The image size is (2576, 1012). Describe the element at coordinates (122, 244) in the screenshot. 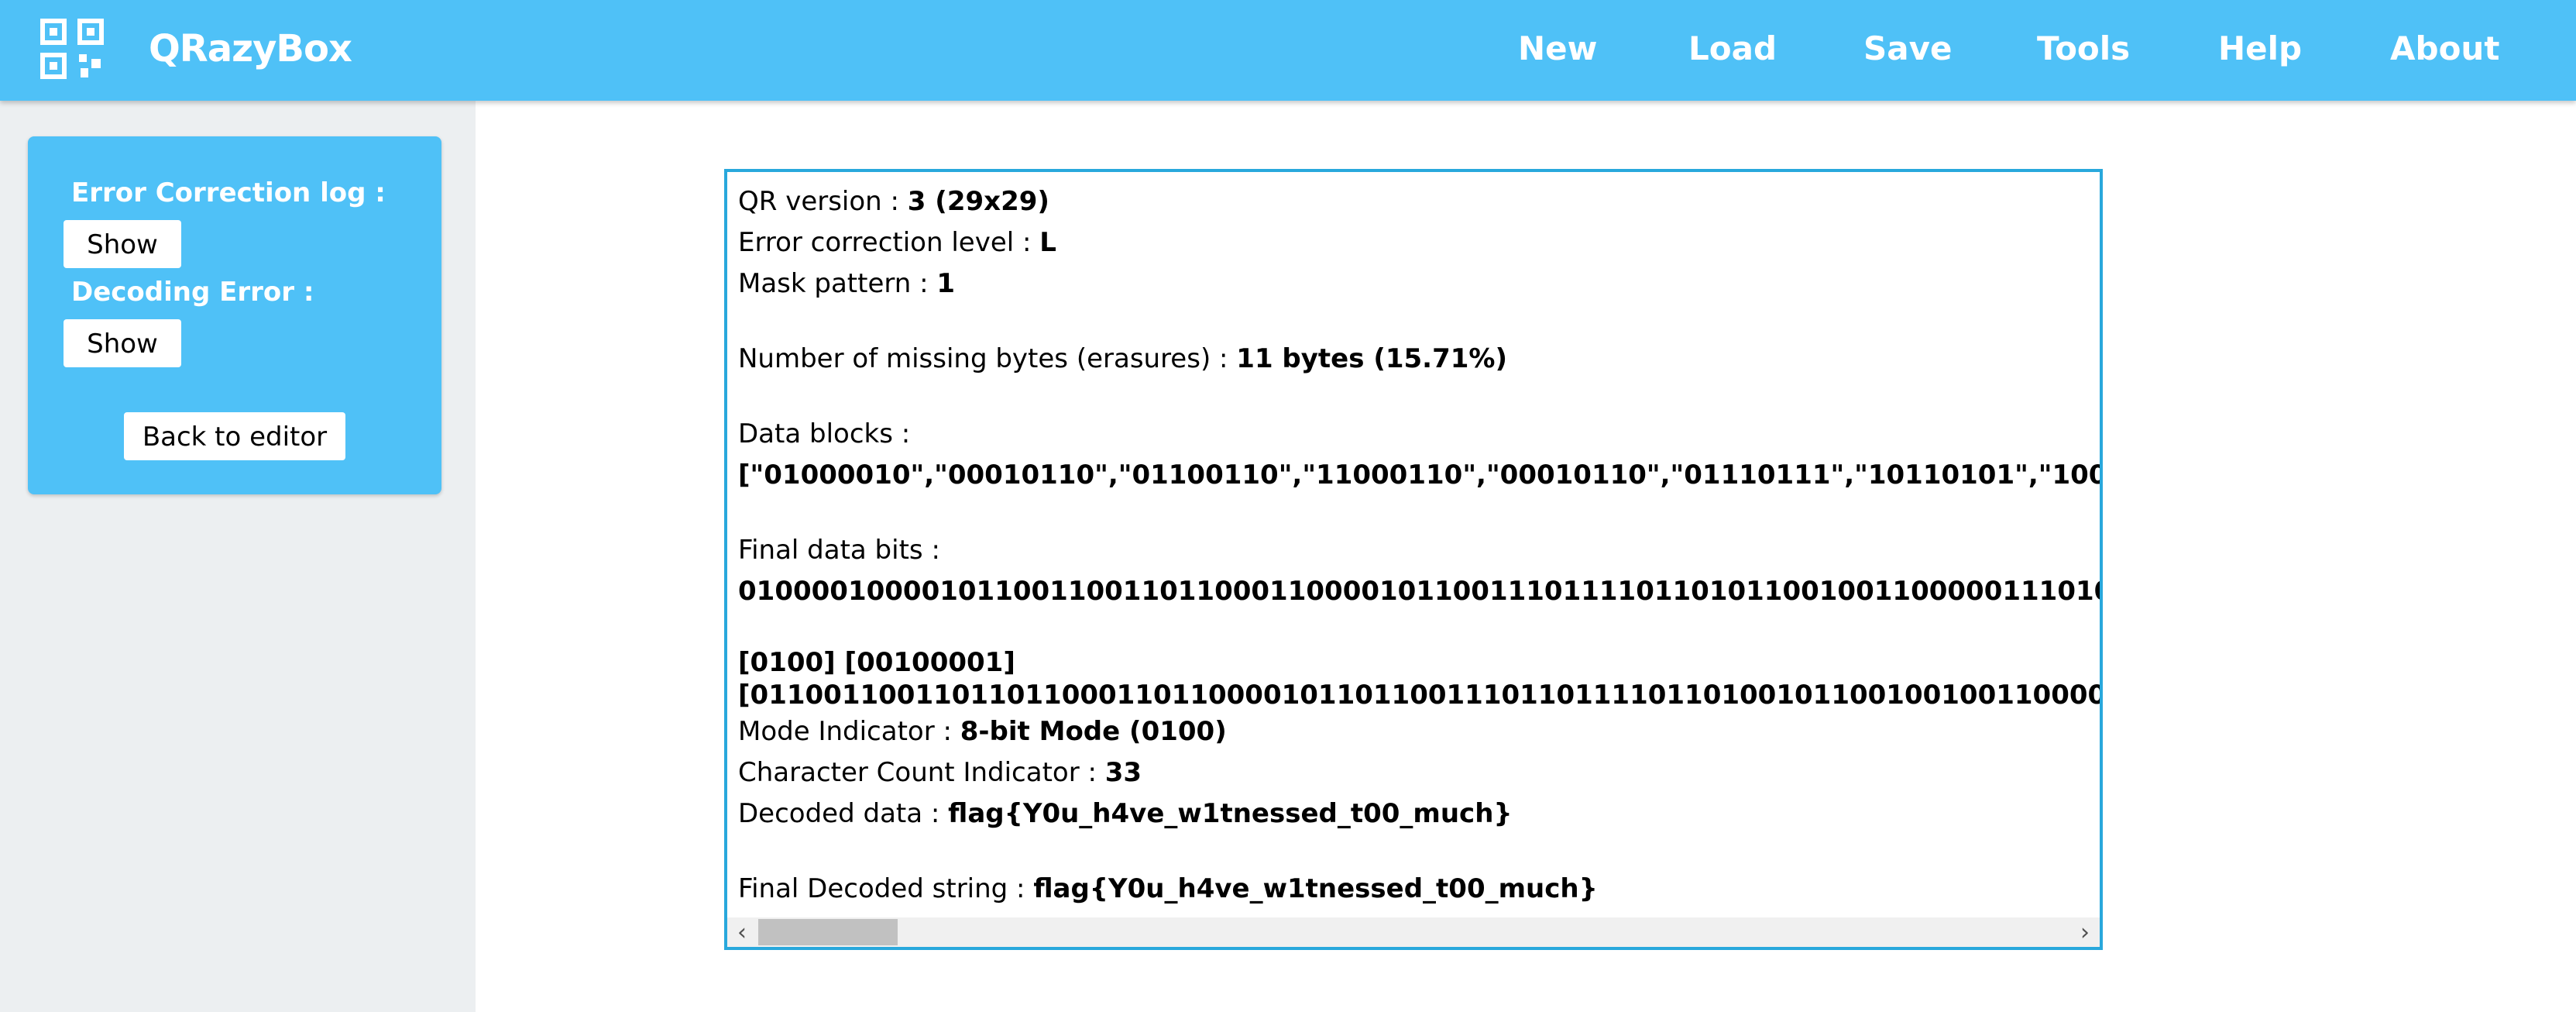

I see `ec-log-show-button: Show` at that location.